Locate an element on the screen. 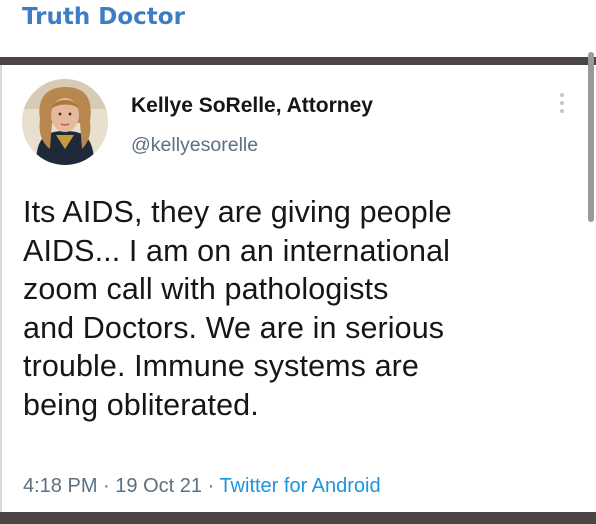 This screenshot has height=524, width=596. tweet-date: 19 Oct 21 is located at coordinates (158, 486).